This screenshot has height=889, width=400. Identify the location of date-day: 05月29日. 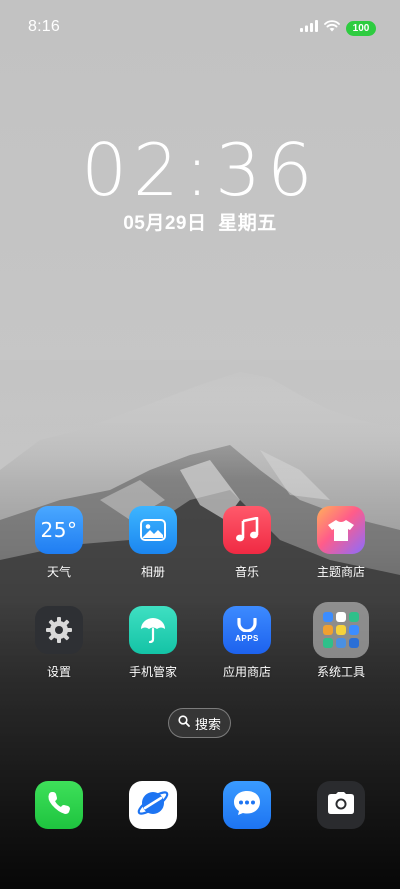
(165, 223).